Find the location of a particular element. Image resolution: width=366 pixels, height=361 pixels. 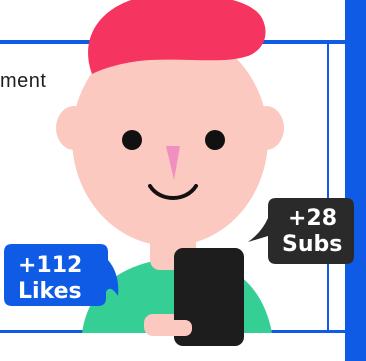

likes-label: Likes is located at coordinates (50, 291).